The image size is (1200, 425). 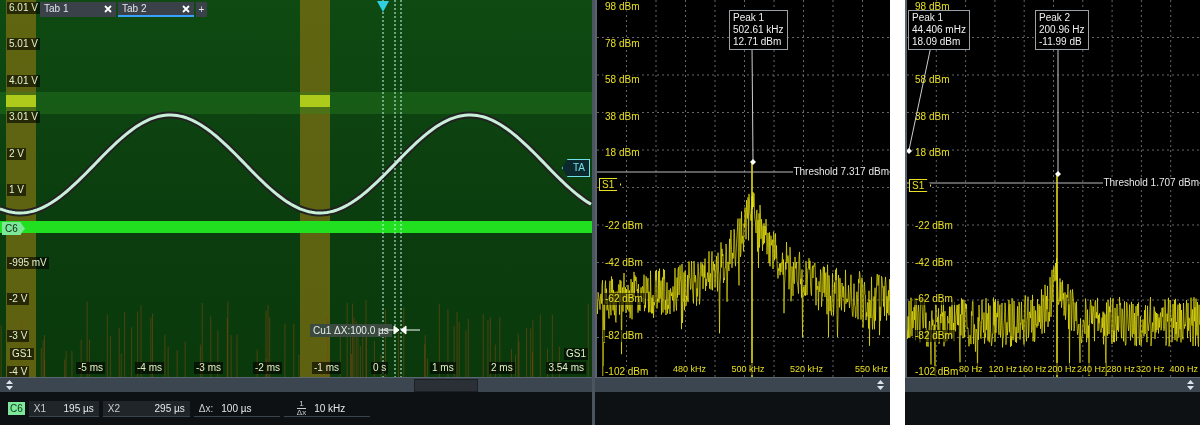 I want to click on axis-label: -3 ms, so click(x=208, y=368).